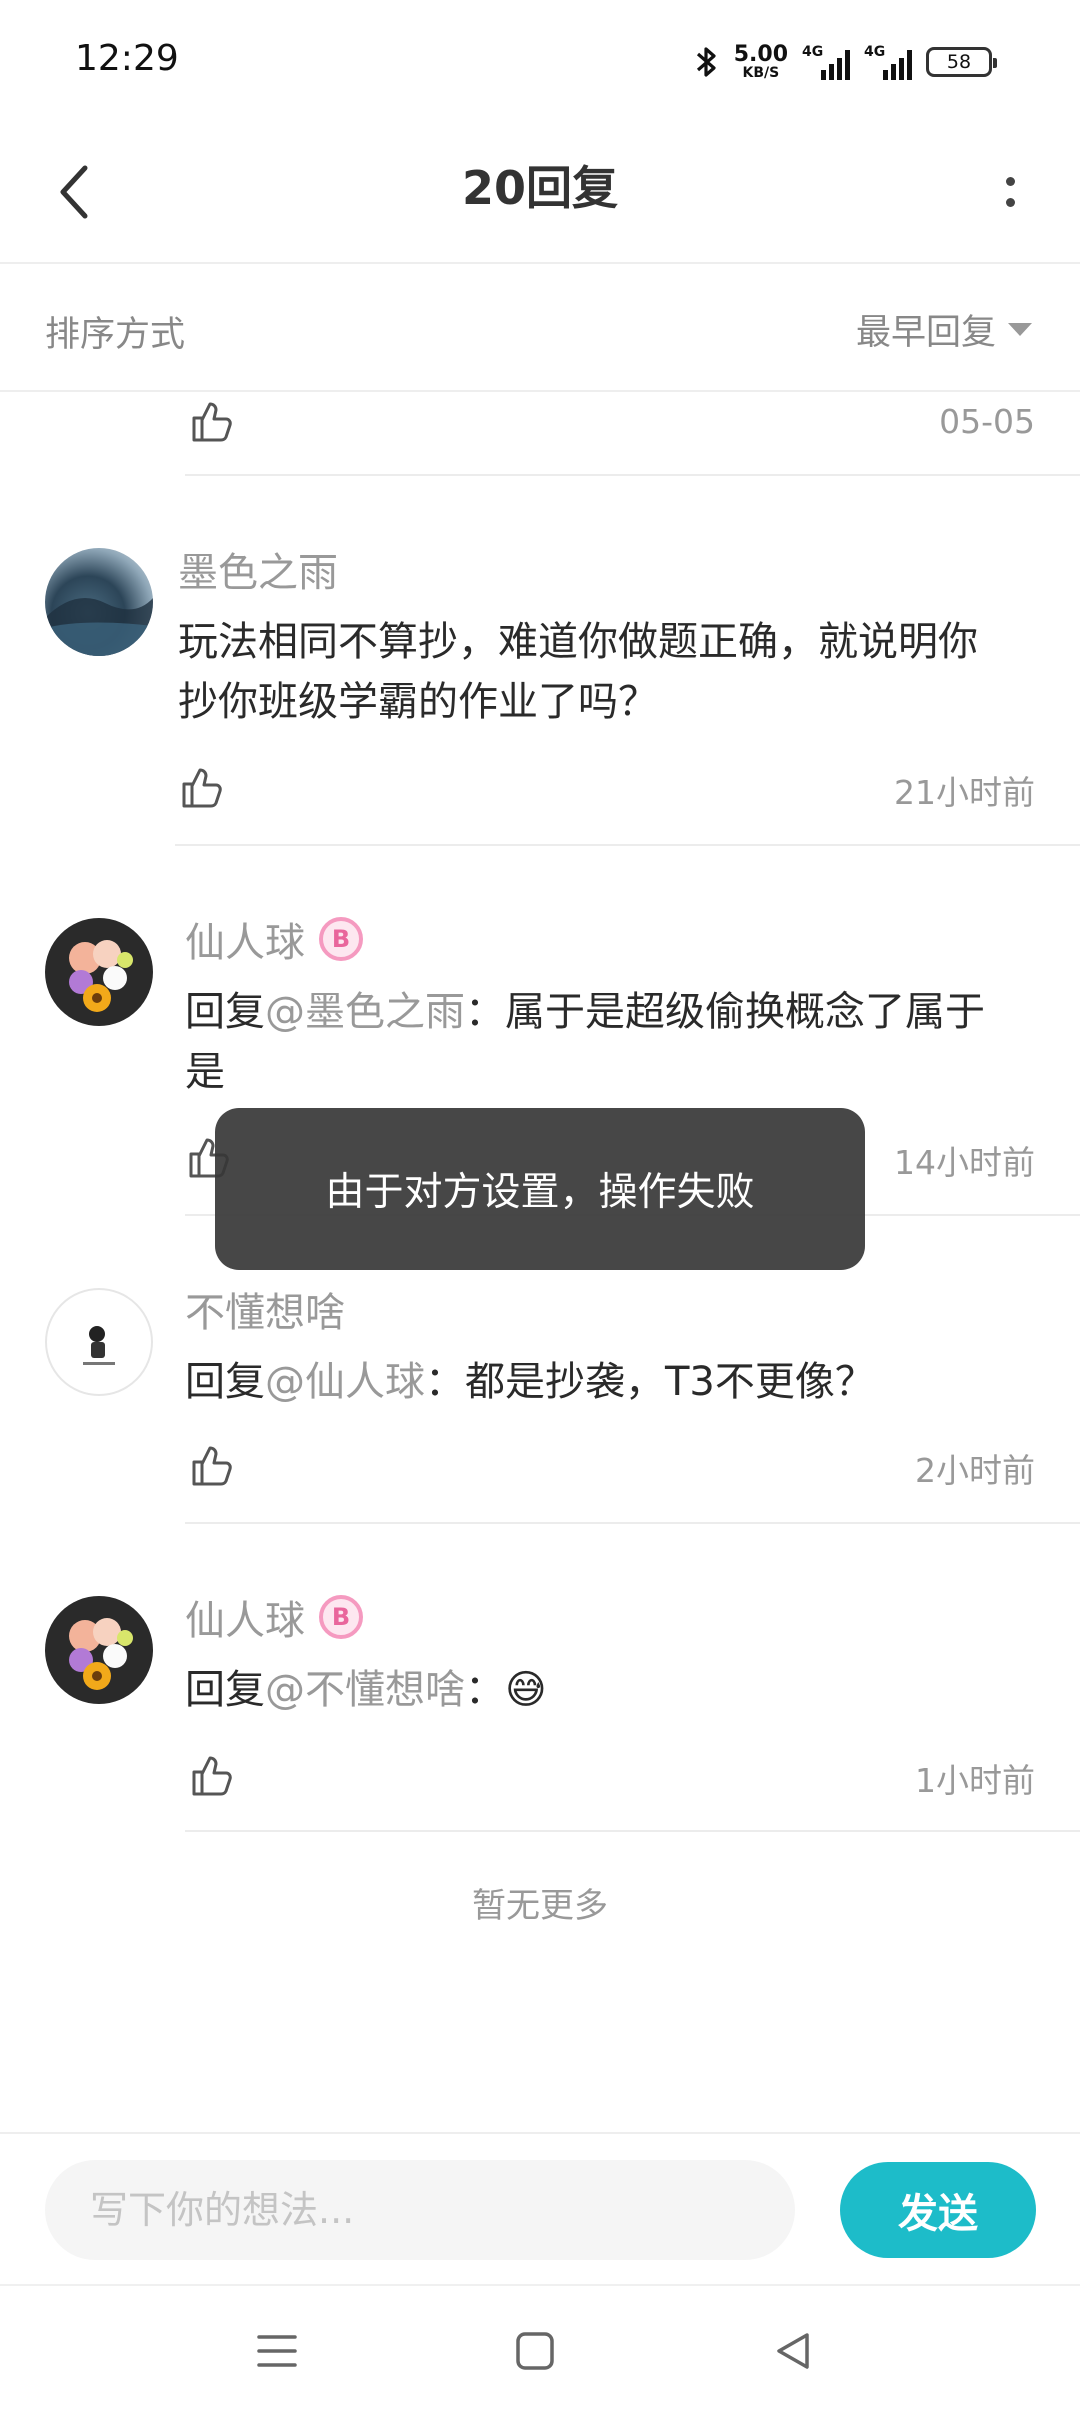 Image resolution: width=1080 pixels, height=2412 pixels. I want to click on app-header: 20回复, so click(540, 192).